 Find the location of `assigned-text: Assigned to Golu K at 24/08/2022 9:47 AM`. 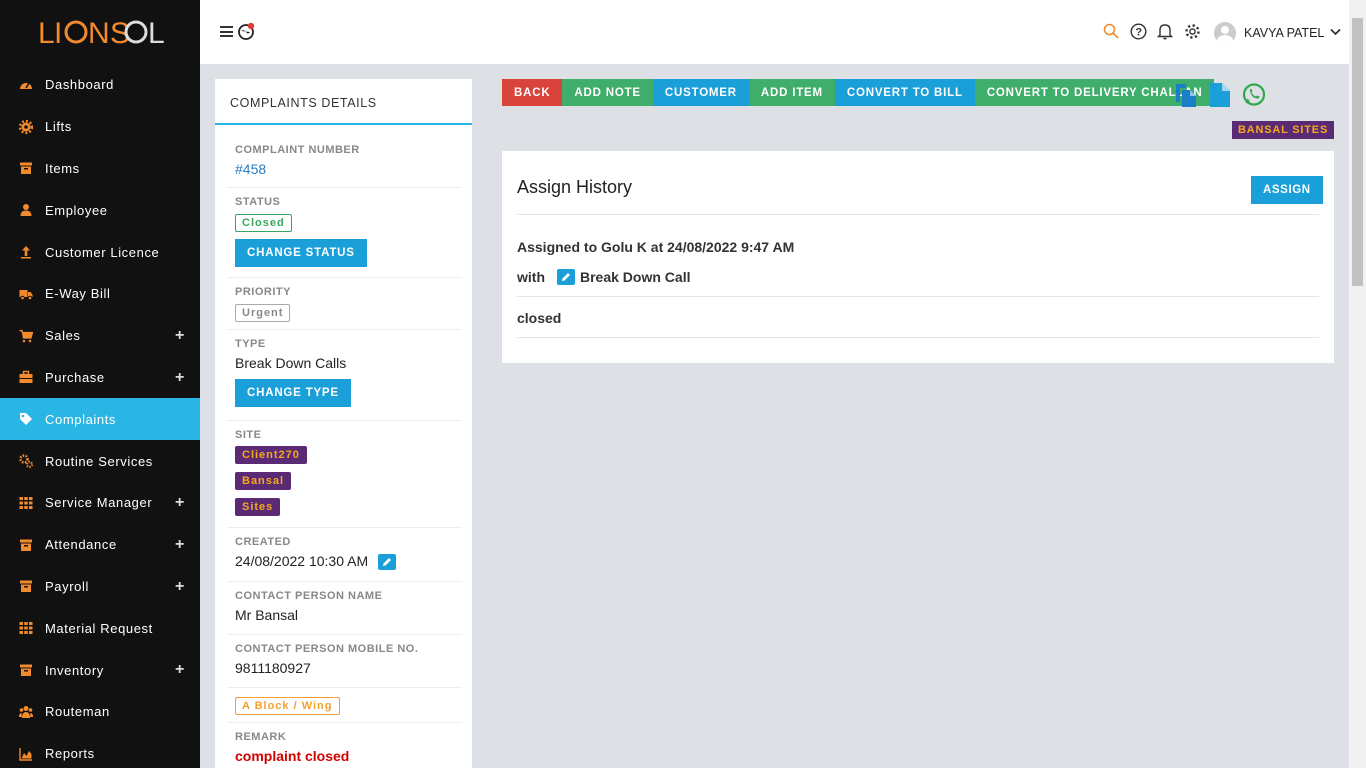

assigned-text: Assigned to Golu K at 24/08/2022 9:47 AM is located at coordinates (656, 247).